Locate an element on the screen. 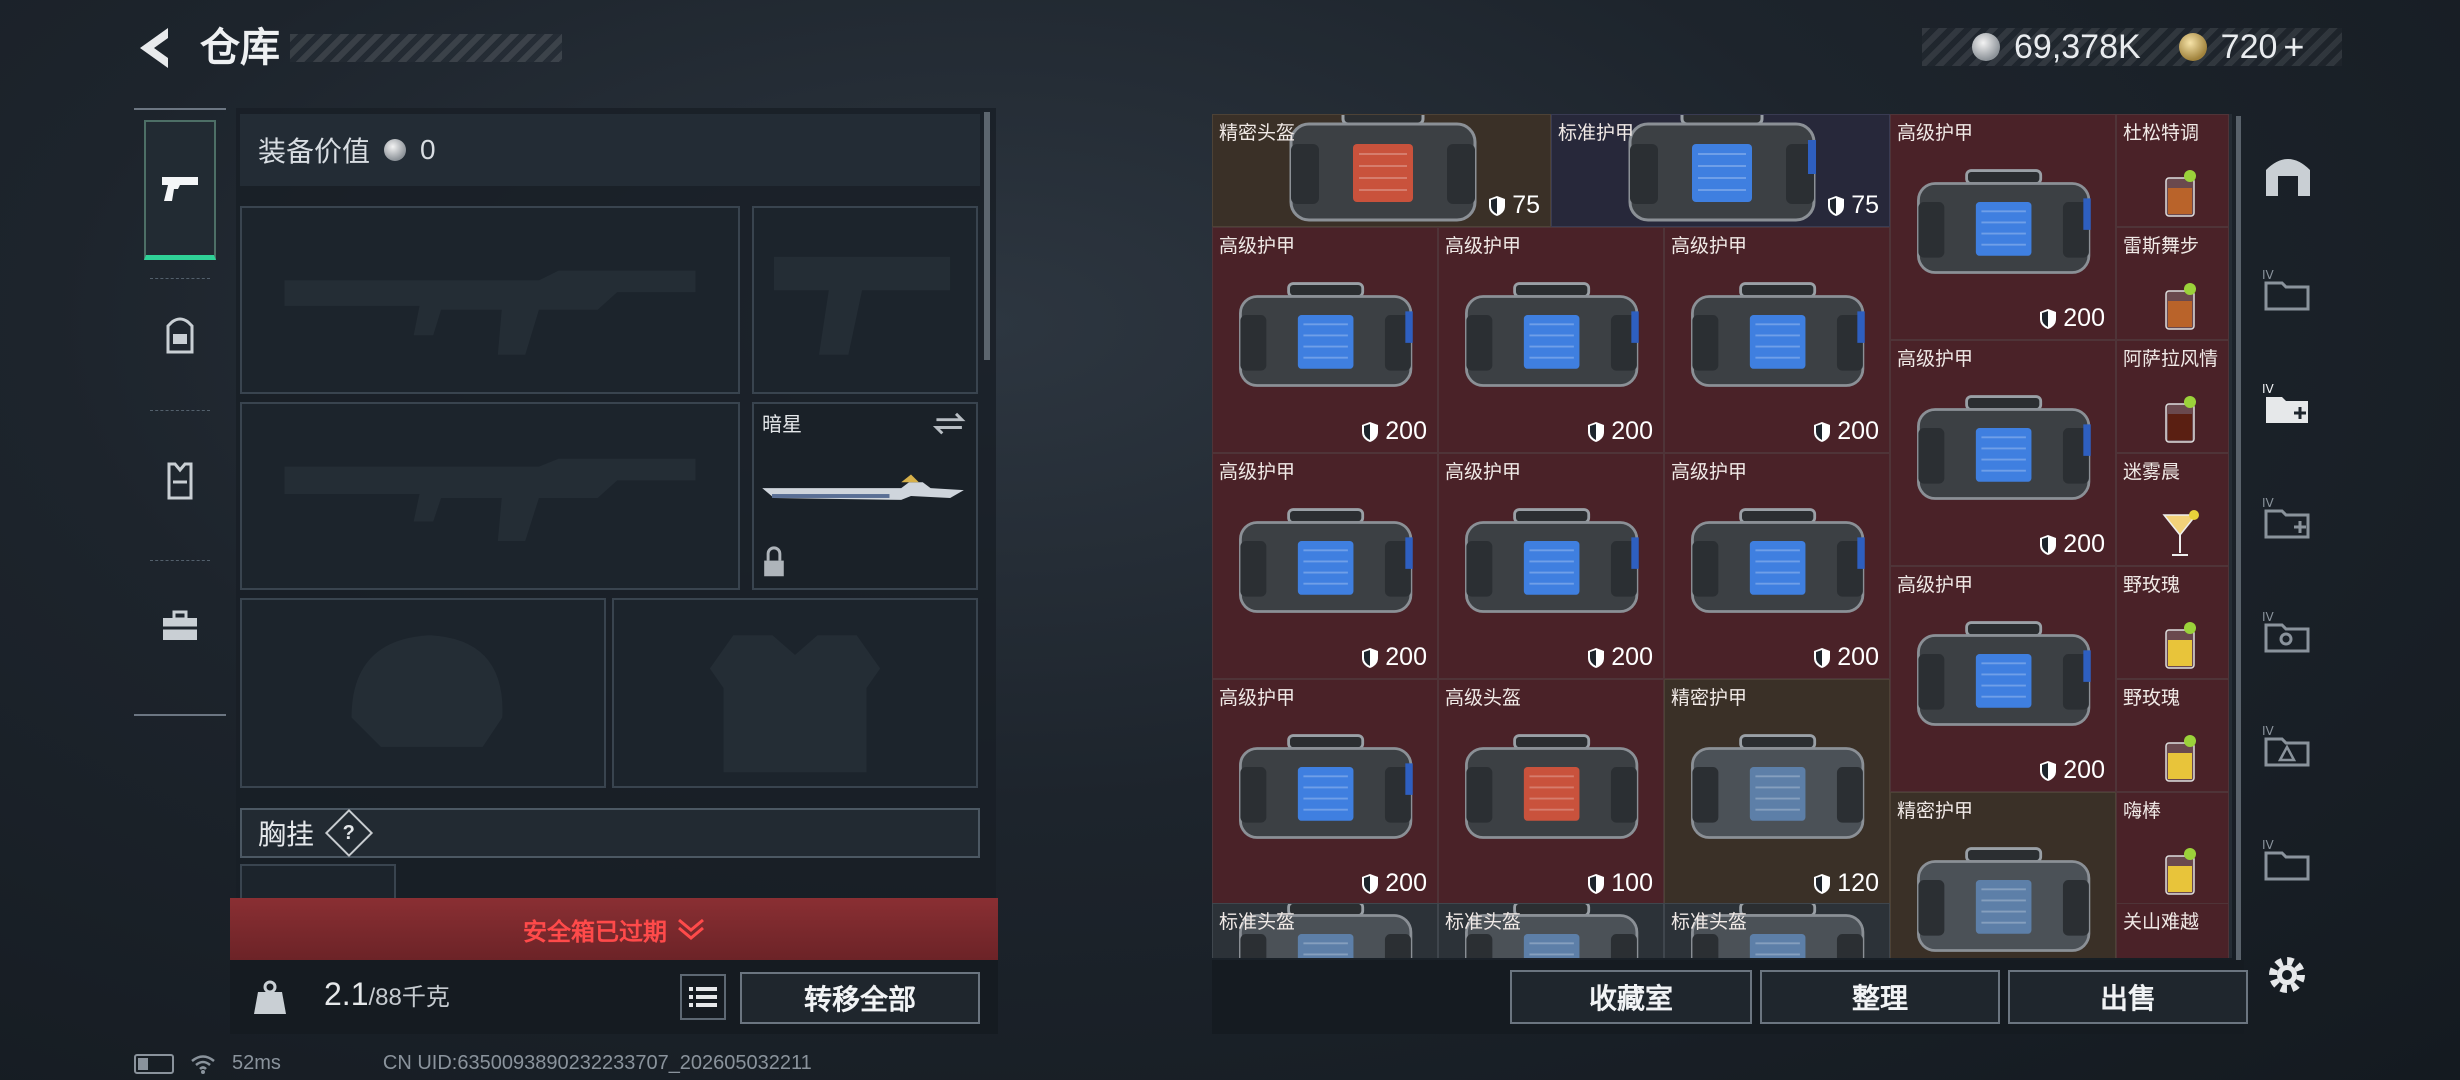 The height and width of the screenshot is (1080, 2460). melee-slot: 暗星 is located at coordinates (865, 496).